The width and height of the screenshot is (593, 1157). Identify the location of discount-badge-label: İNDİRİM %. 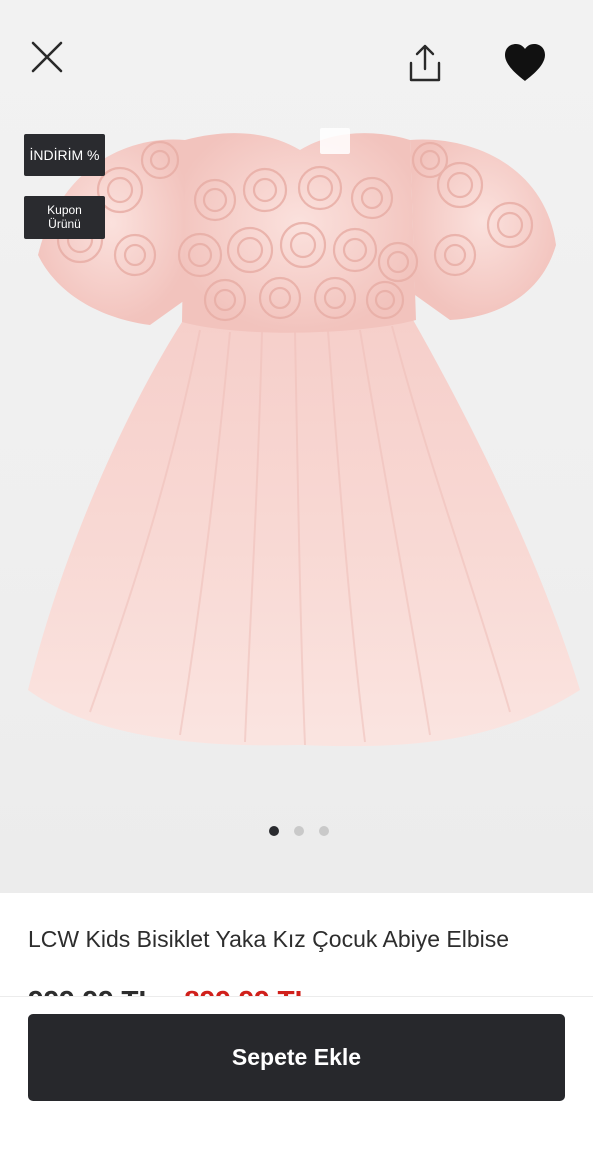
(64, 154).